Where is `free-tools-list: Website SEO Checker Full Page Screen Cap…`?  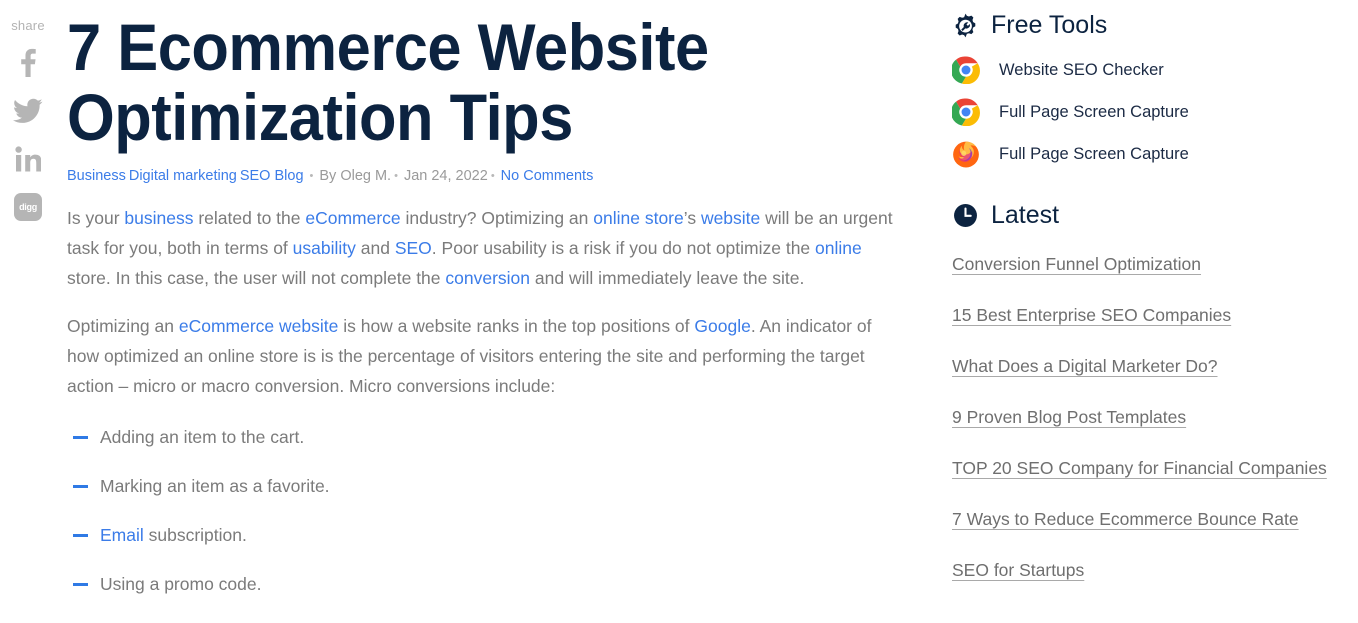
free-tools-list: Website SEO Checker Full Page Screen Cap… is located at coordinates (1151, 112).